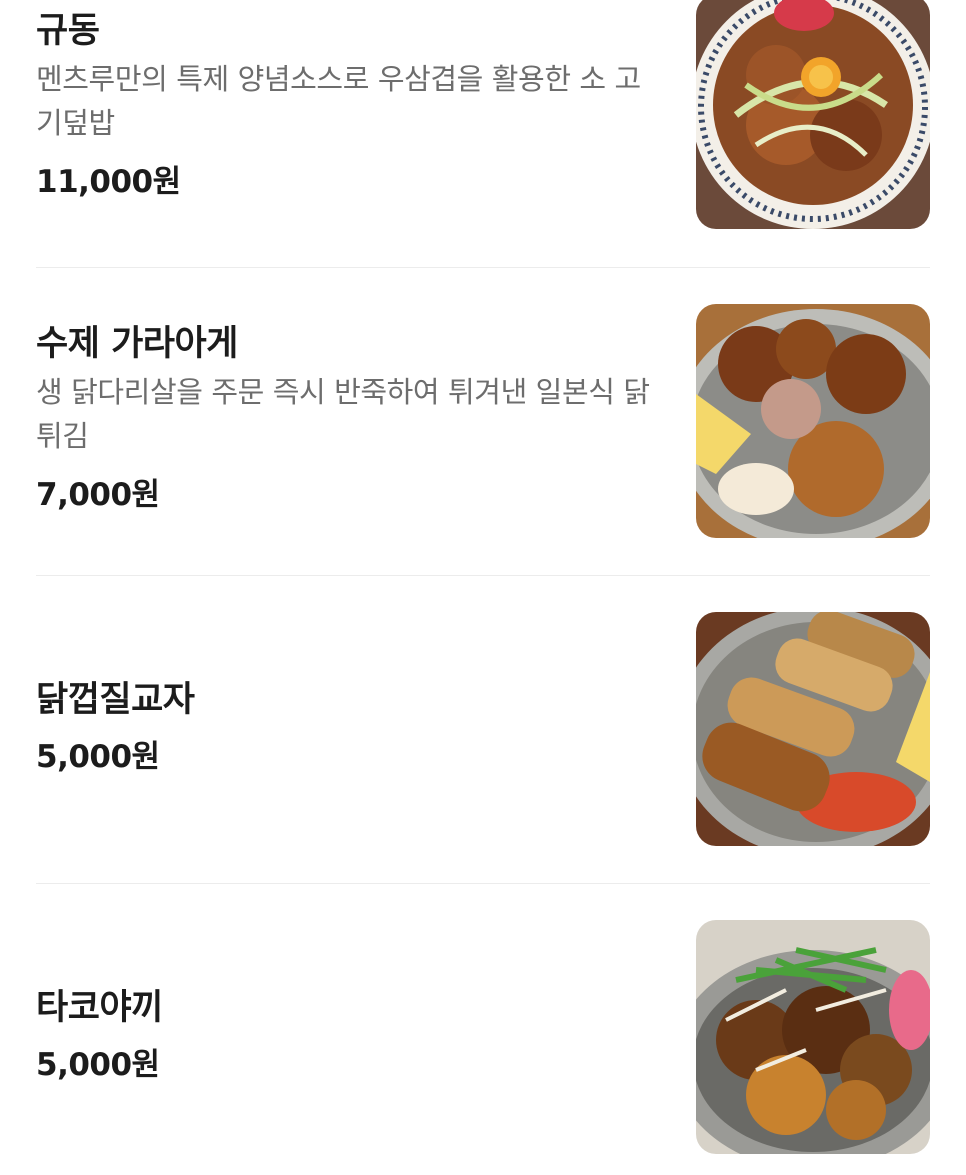  I want to click on menu-item-name: 닭껍질교자, so click(115, 700).